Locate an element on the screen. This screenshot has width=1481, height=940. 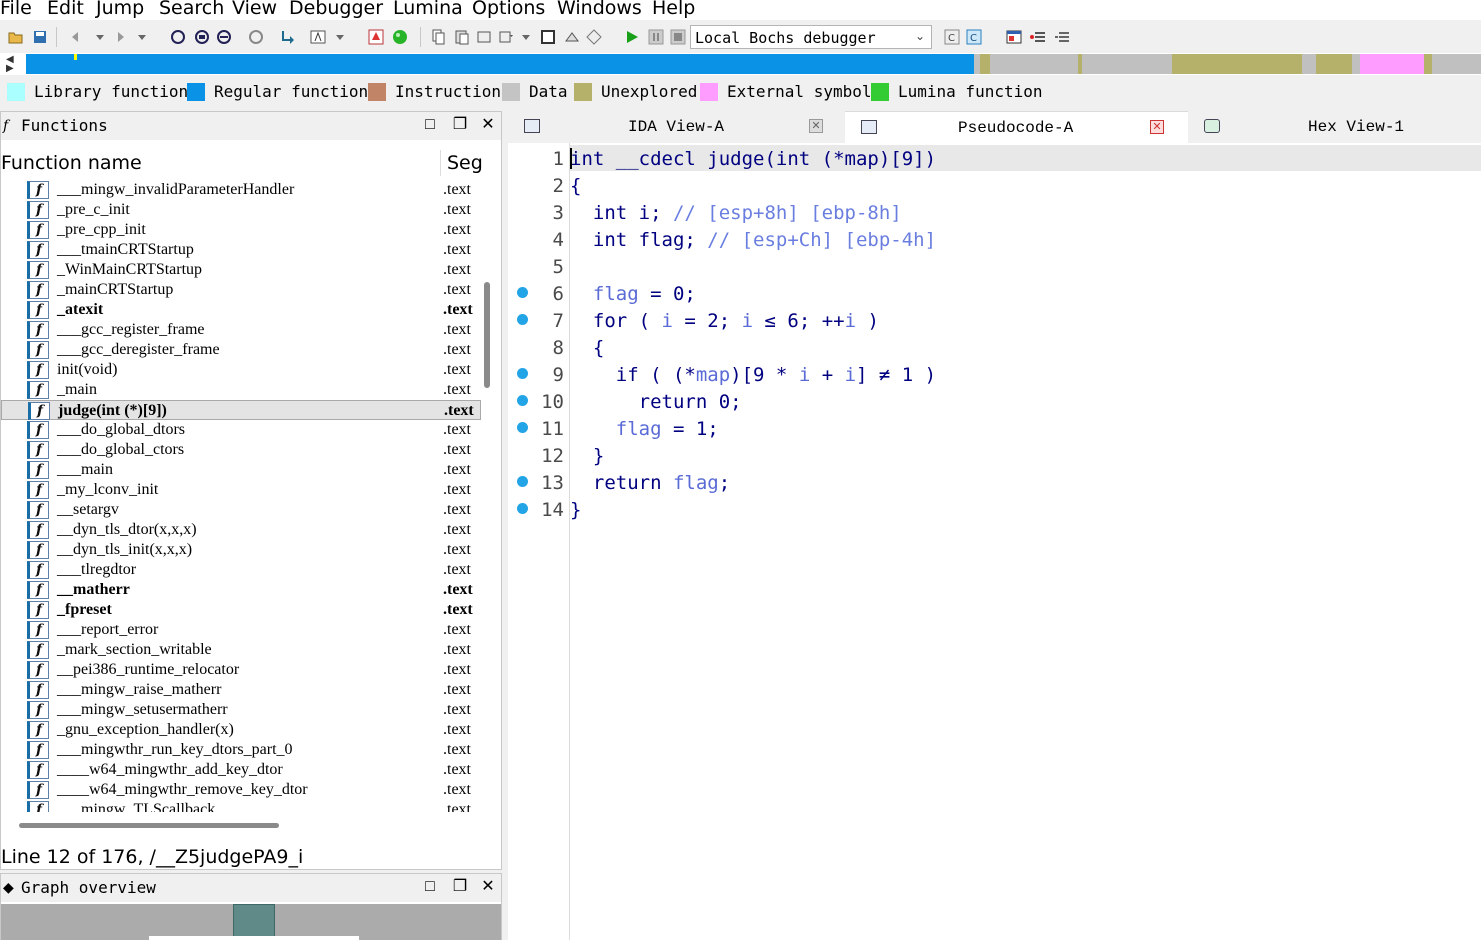
code-line: 14} is located at coordinates (994, 509).